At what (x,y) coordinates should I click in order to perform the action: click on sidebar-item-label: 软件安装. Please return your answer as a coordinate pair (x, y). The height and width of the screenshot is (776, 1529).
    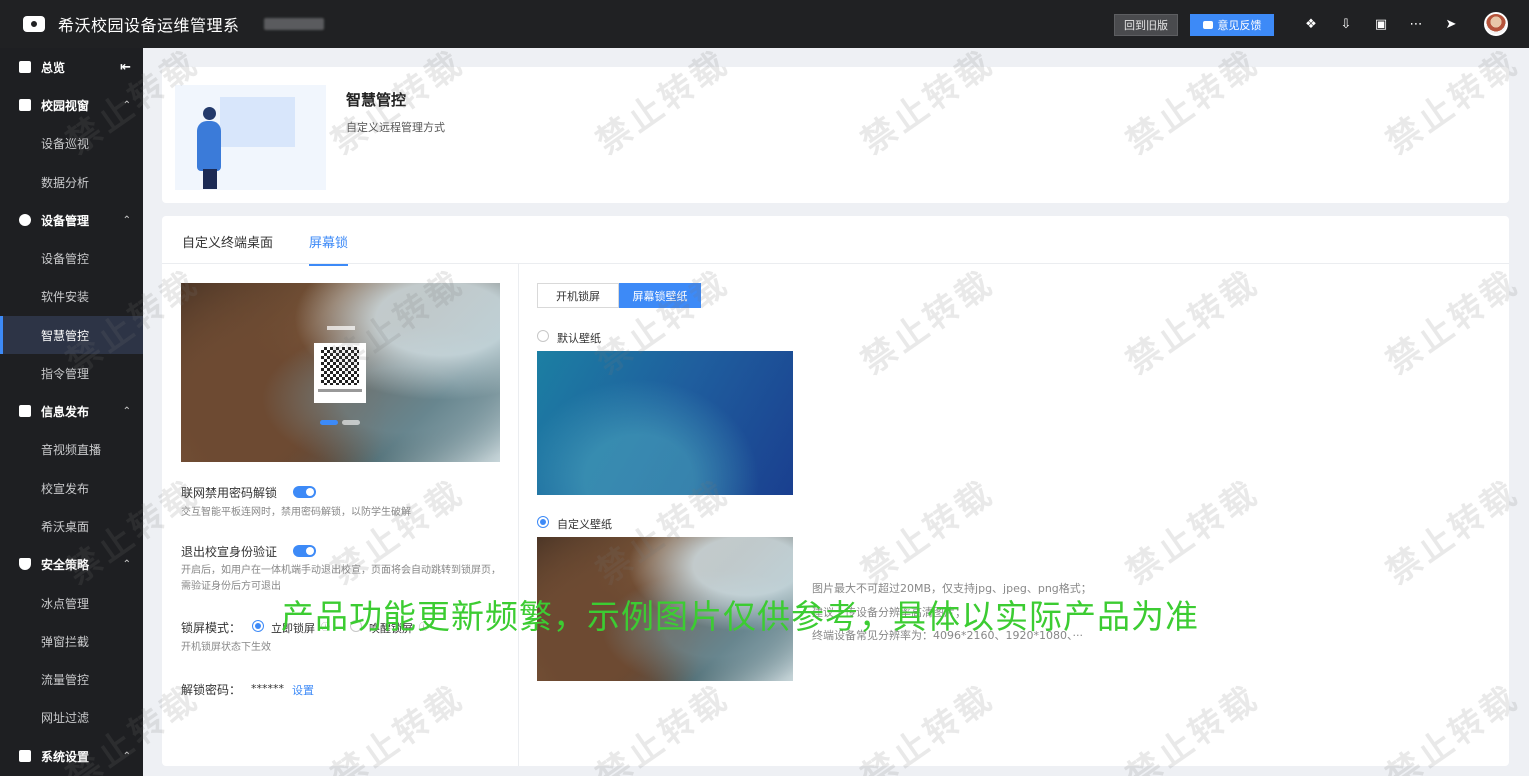
    Looking at the image, I should click on (65, 296).